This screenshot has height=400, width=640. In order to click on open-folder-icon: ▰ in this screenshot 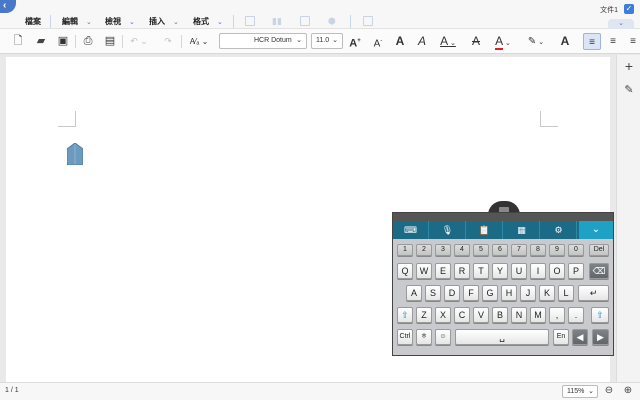, I will do `click(41, 41)`.